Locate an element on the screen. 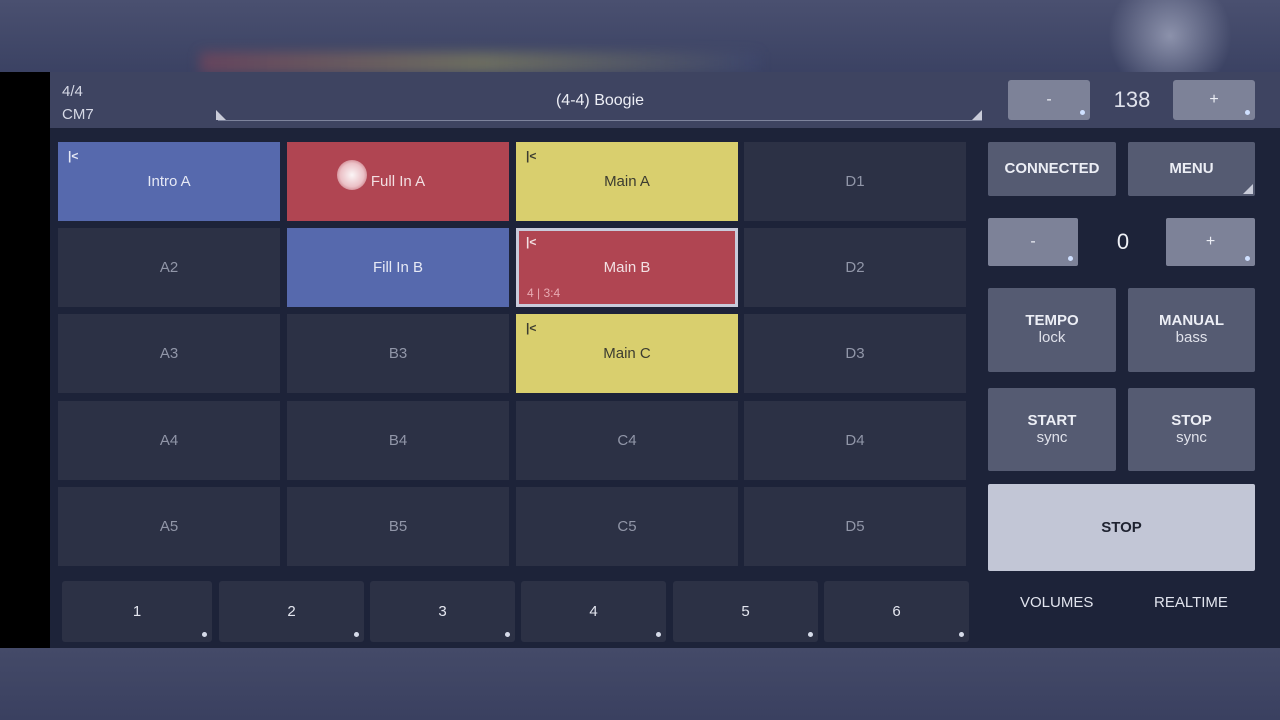 This screenshot has height=720, width=1280. pad-d4: D4 is located at coordinates (855, 440).